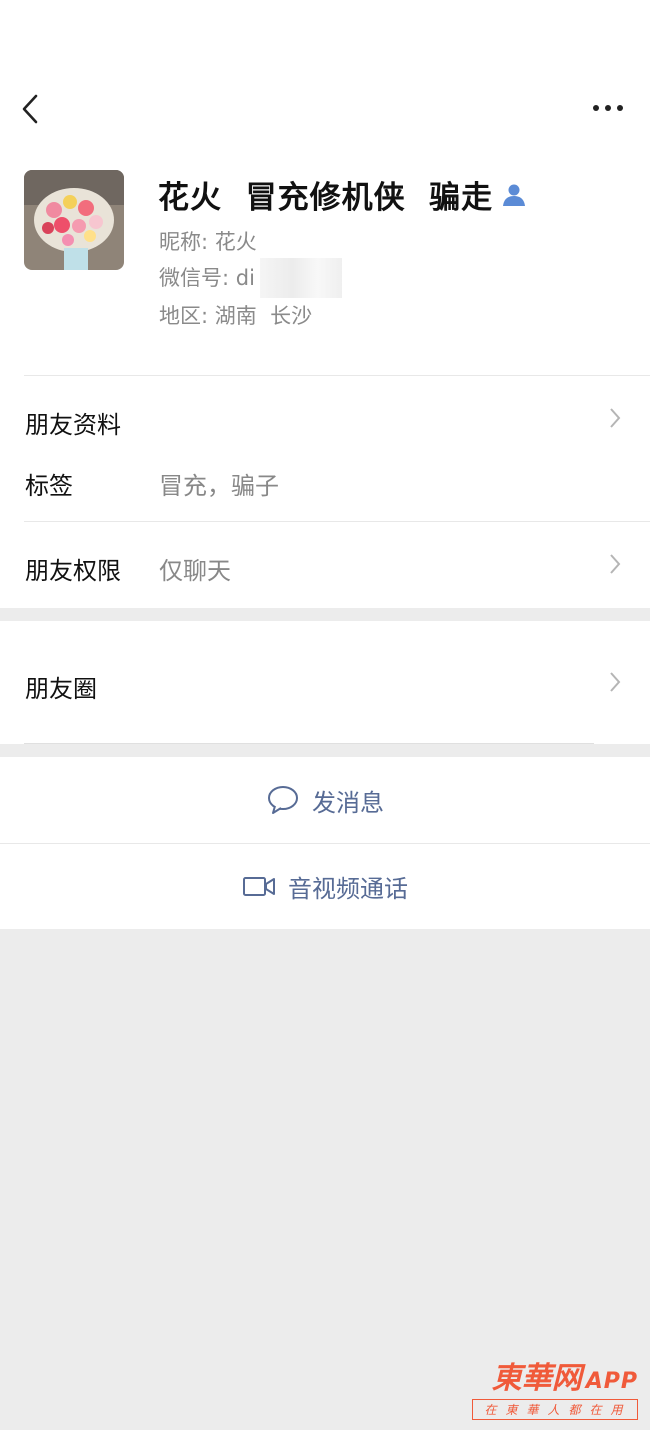 The width and height of the screenshot is (650, 1430). What do you see at coordinates (73, 422) in the screenshot?
I see `friend-info-row: 朋友资料` at bounding box center [73, 422].